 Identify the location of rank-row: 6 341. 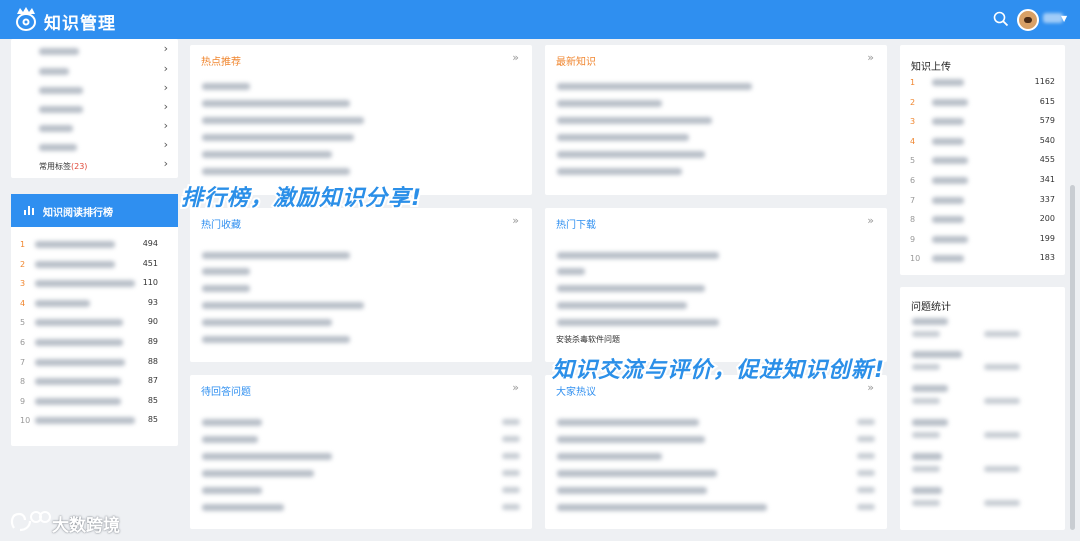
(982, 180).